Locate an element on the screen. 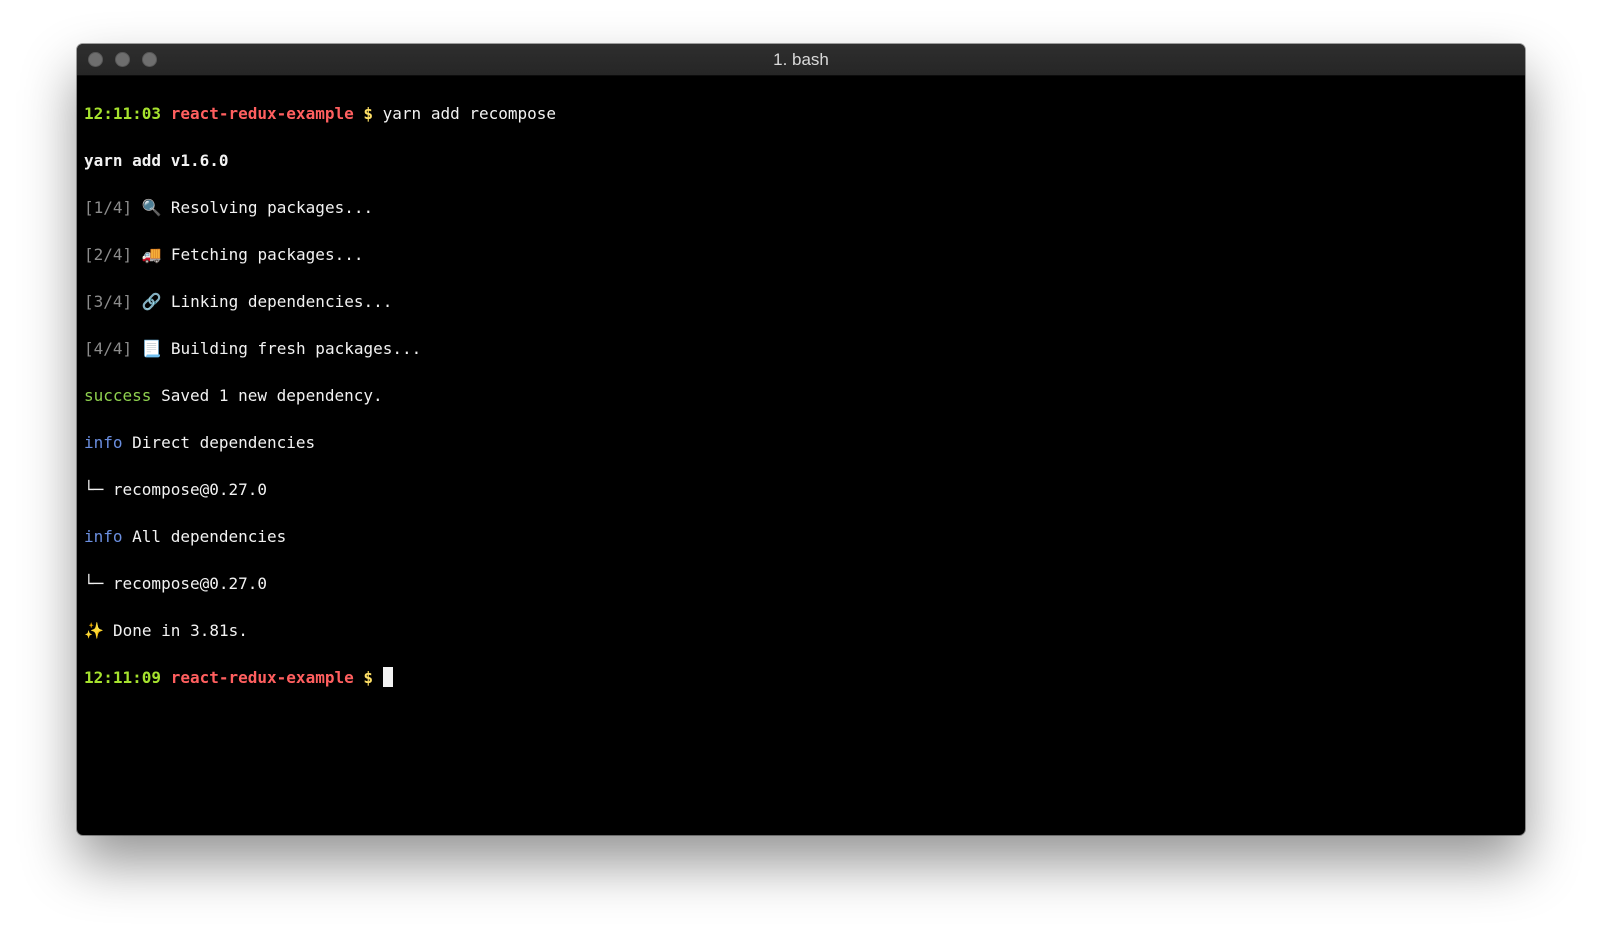 The height and width of the screenshot is (943, 1600). magnifier-icon: 🔍 is located at coordinates (151, 207).